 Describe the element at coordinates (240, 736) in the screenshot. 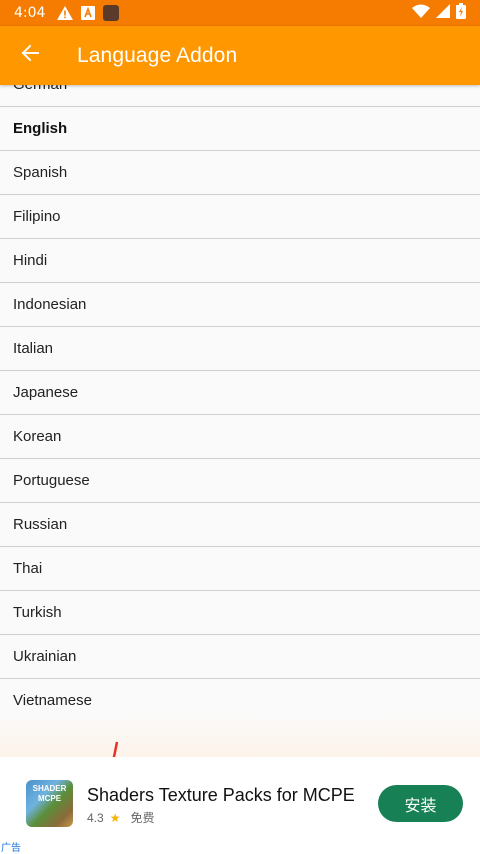

I see `bottom-fade` at that location.